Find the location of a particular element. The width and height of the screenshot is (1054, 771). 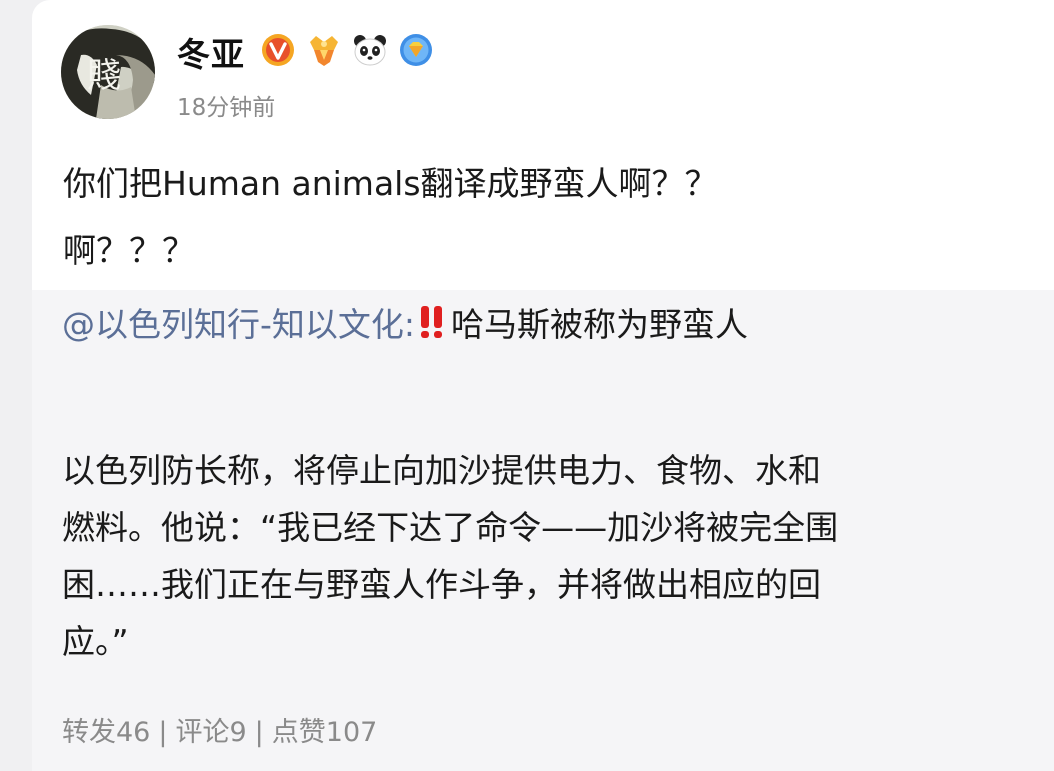

repost-count: 转发46 is located at coordinates (106, 732).